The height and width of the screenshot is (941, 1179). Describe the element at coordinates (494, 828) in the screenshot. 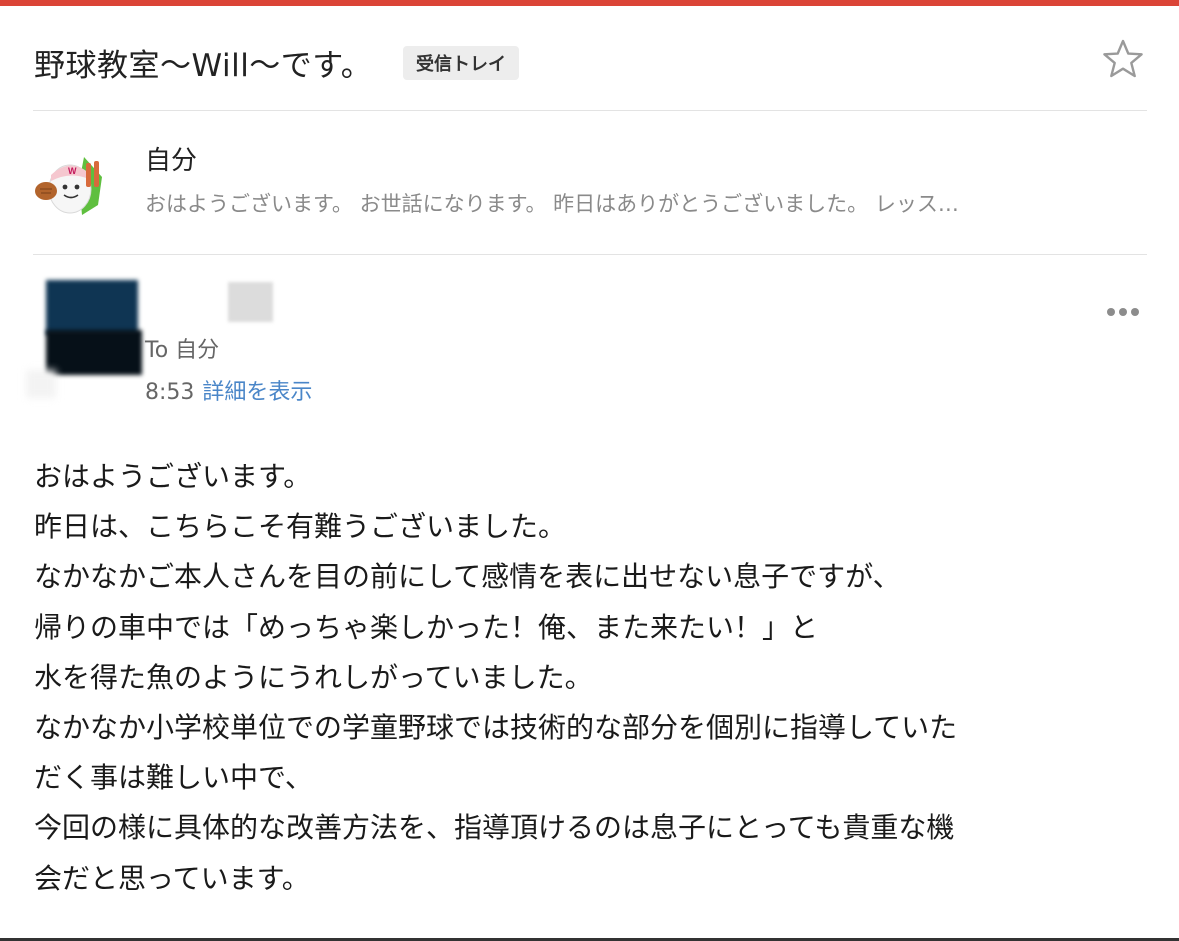

I see `body-line: 今回の様に具体的な改善方法を、指導頂けるのは息子にとっても貴重な機` at that location.